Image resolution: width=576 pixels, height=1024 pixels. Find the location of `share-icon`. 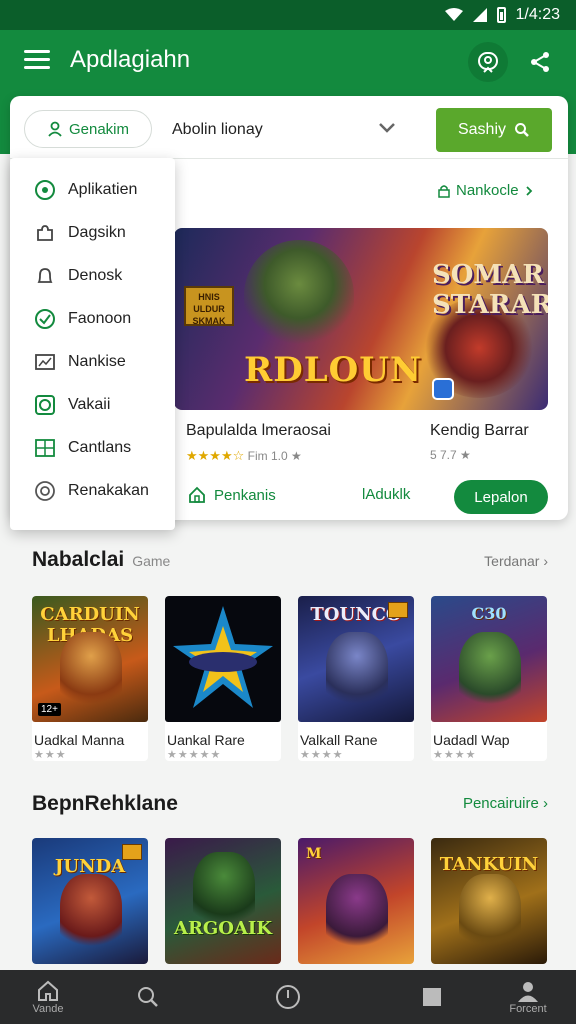

share-icon is located at coordinates (540, 62).